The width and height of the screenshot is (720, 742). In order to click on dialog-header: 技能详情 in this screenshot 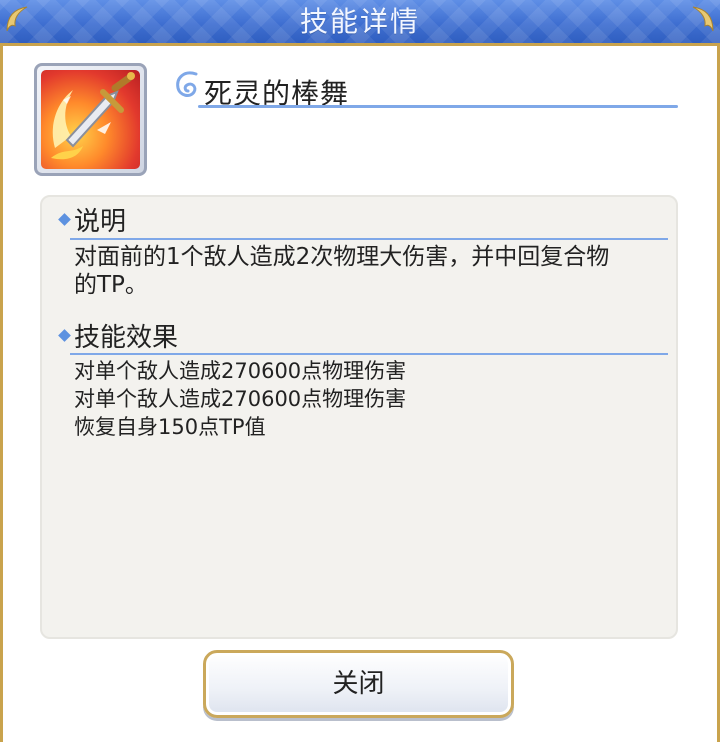, I will do `click(360, 23)`.